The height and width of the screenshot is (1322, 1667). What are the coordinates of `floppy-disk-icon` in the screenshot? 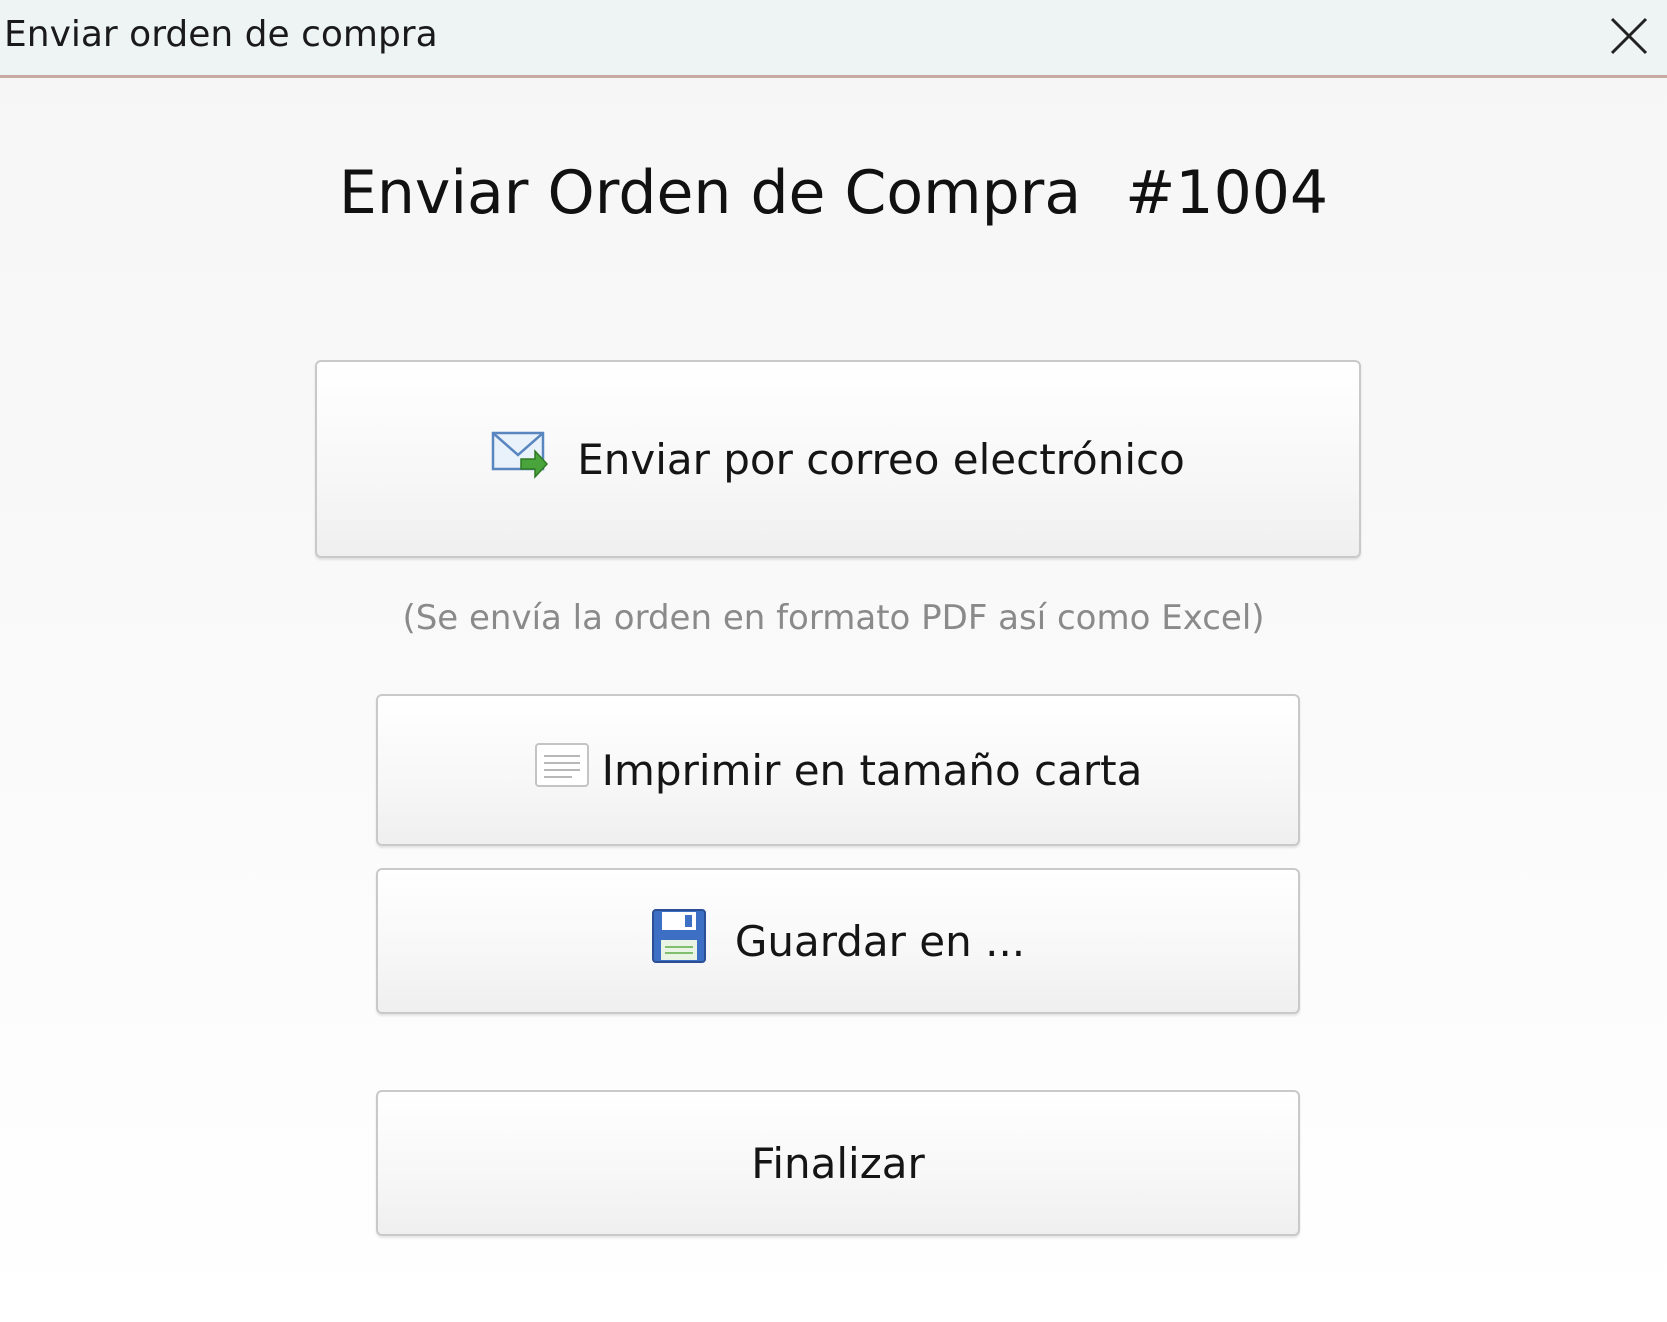 It's located at (679, 941).